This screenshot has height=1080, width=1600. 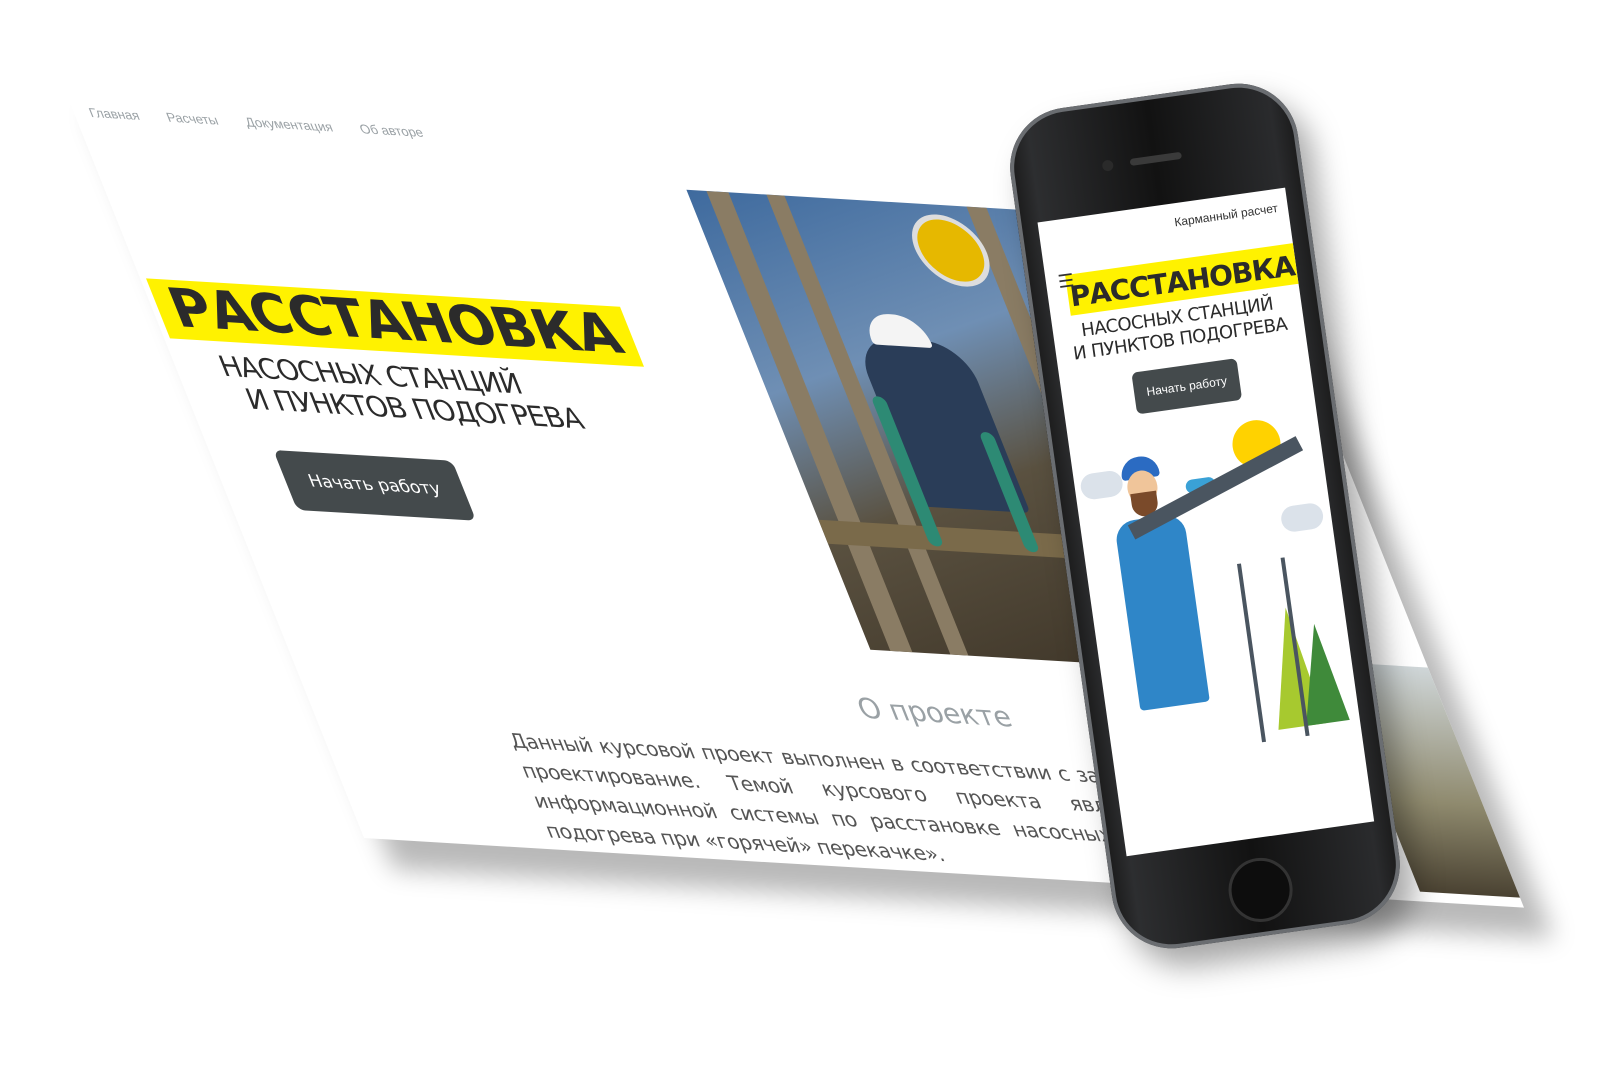 I want to click on oil-worker-illustration, so click(x=1214, y=583).